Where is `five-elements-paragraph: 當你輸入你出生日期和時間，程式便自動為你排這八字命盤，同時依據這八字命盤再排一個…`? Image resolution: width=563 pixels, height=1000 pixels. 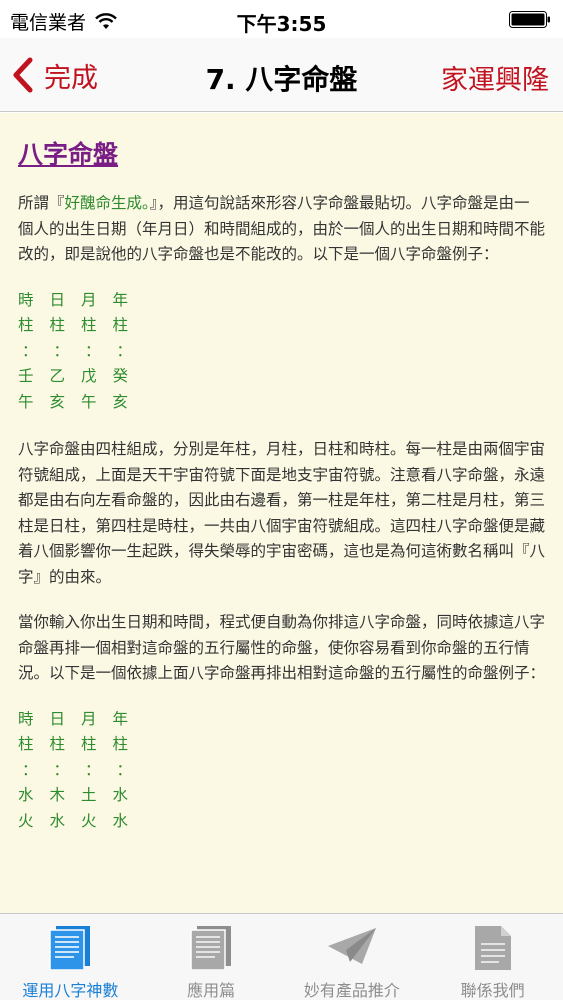
five-elements-paragraph: 當你輸入你出生日期和時間，程式便自動為你排這八字命盤，同時依據這八字命盤再排一個… is located at coordinates (282, 647).